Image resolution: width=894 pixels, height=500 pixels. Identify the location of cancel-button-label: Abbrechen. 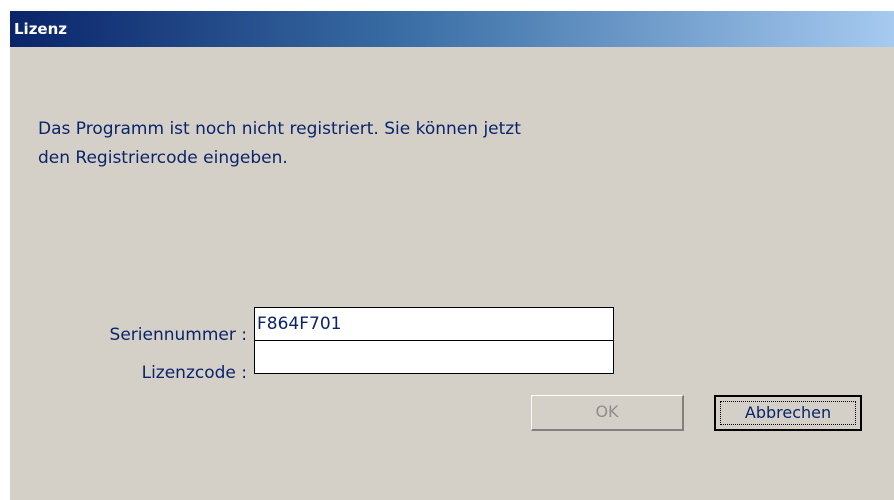
(788, 413).